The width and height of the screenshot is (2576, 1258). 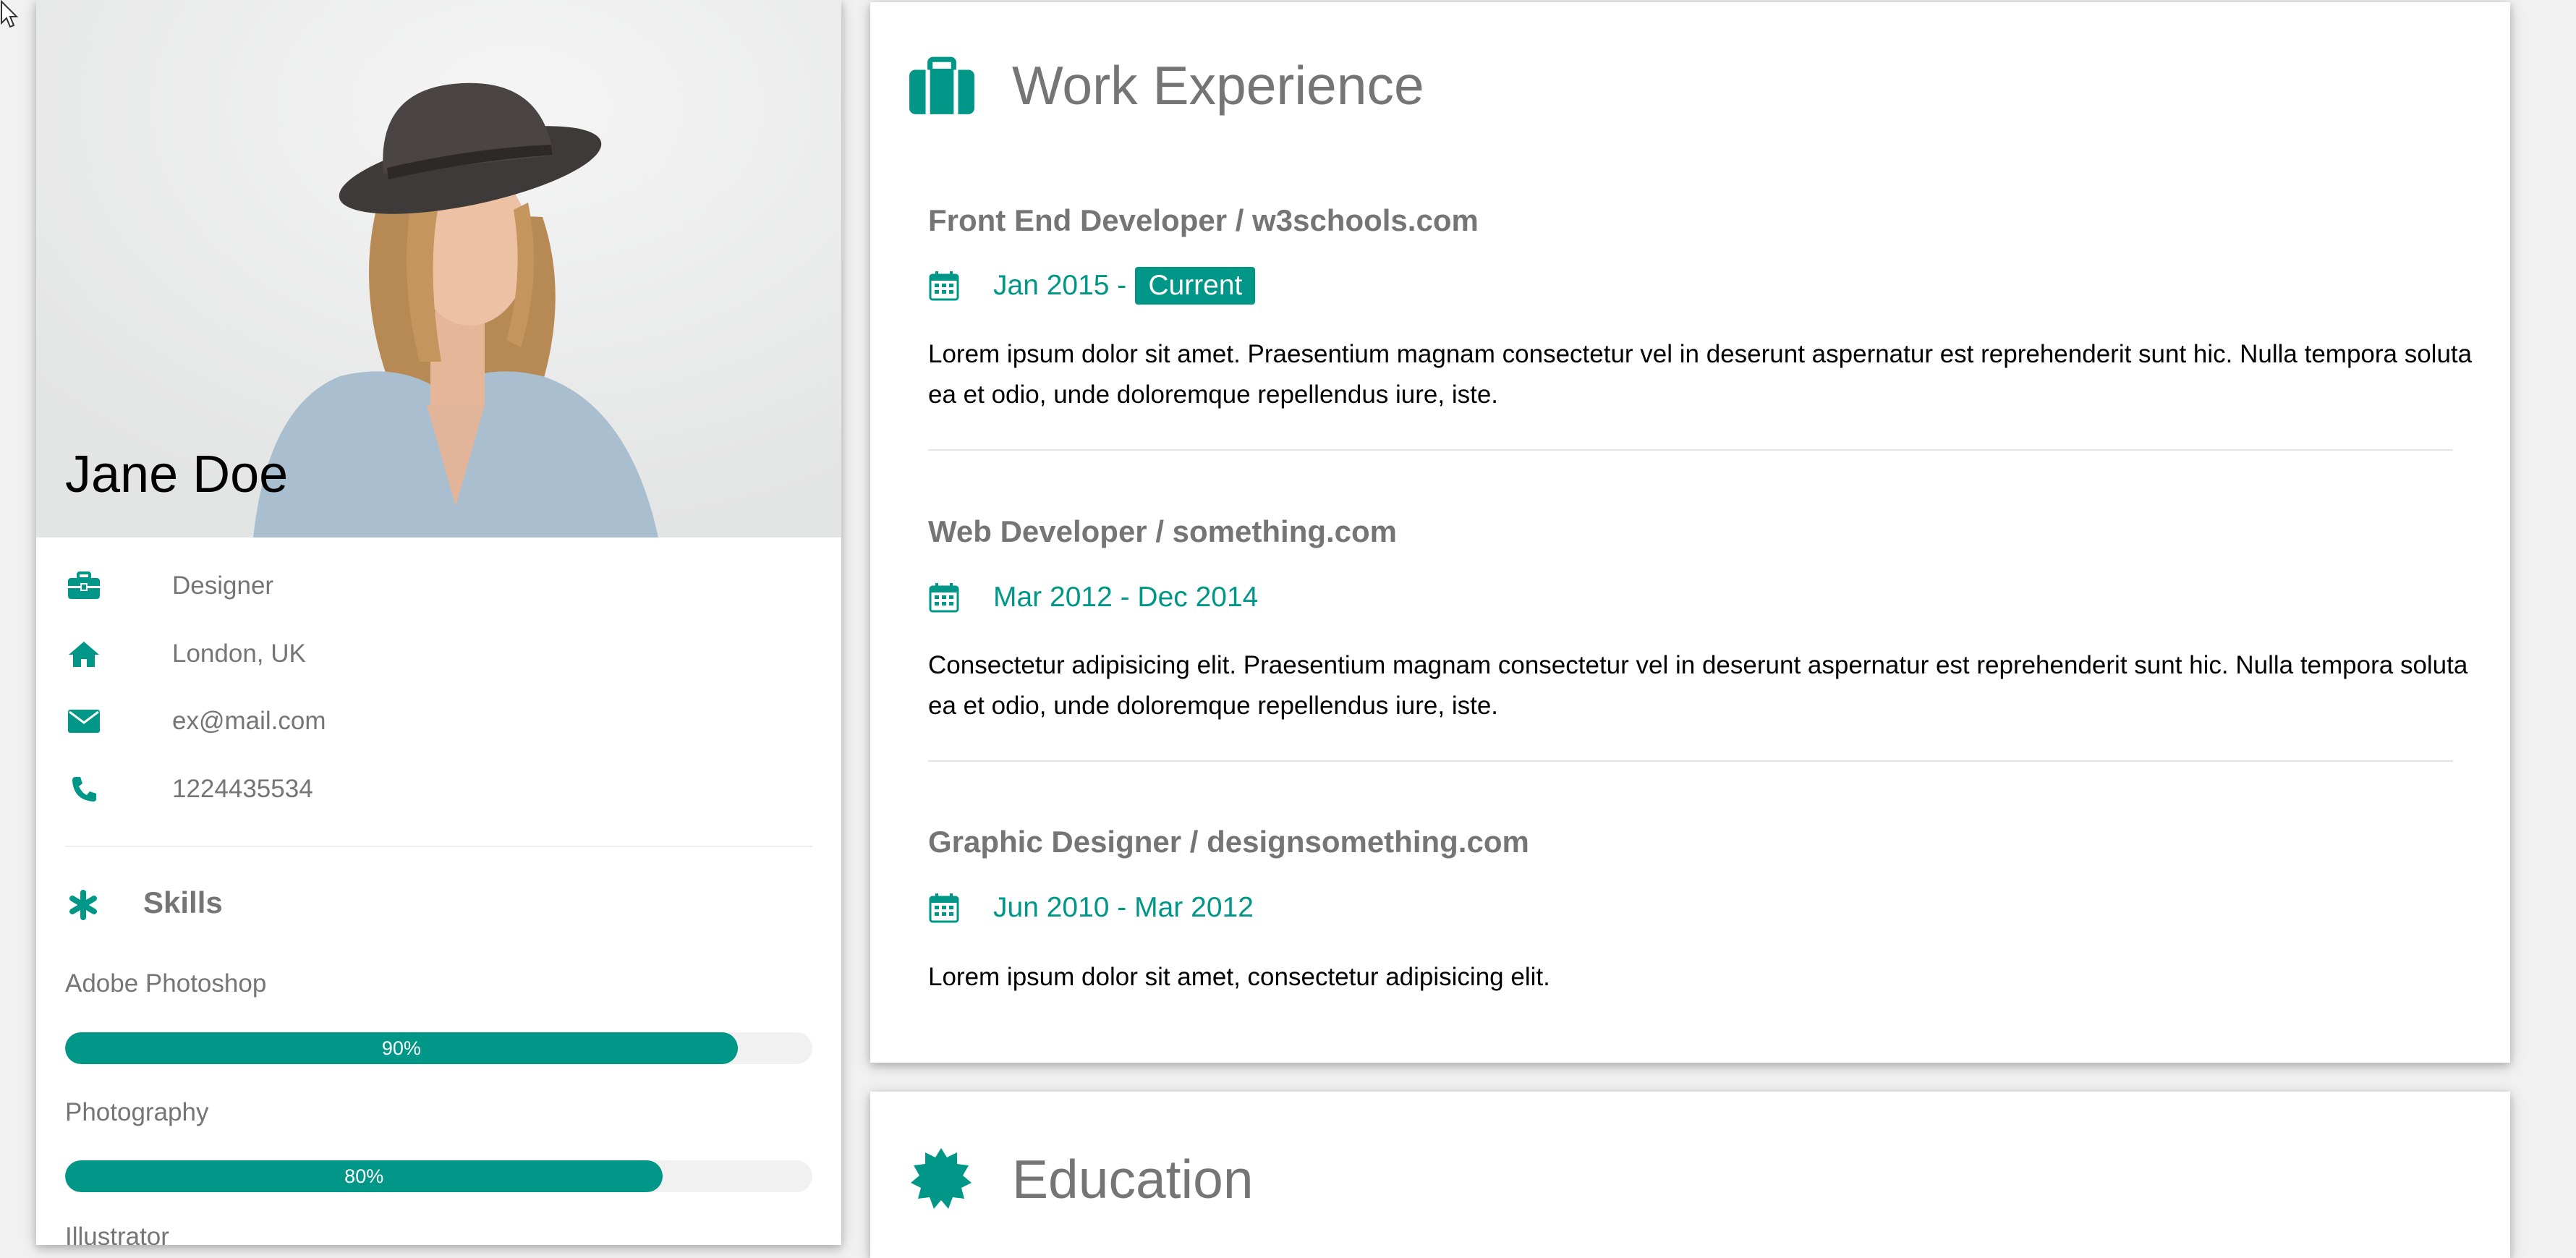 I want to click on job-date: Jun 2010 - Mar 2012, so click(x=1091, y=908).